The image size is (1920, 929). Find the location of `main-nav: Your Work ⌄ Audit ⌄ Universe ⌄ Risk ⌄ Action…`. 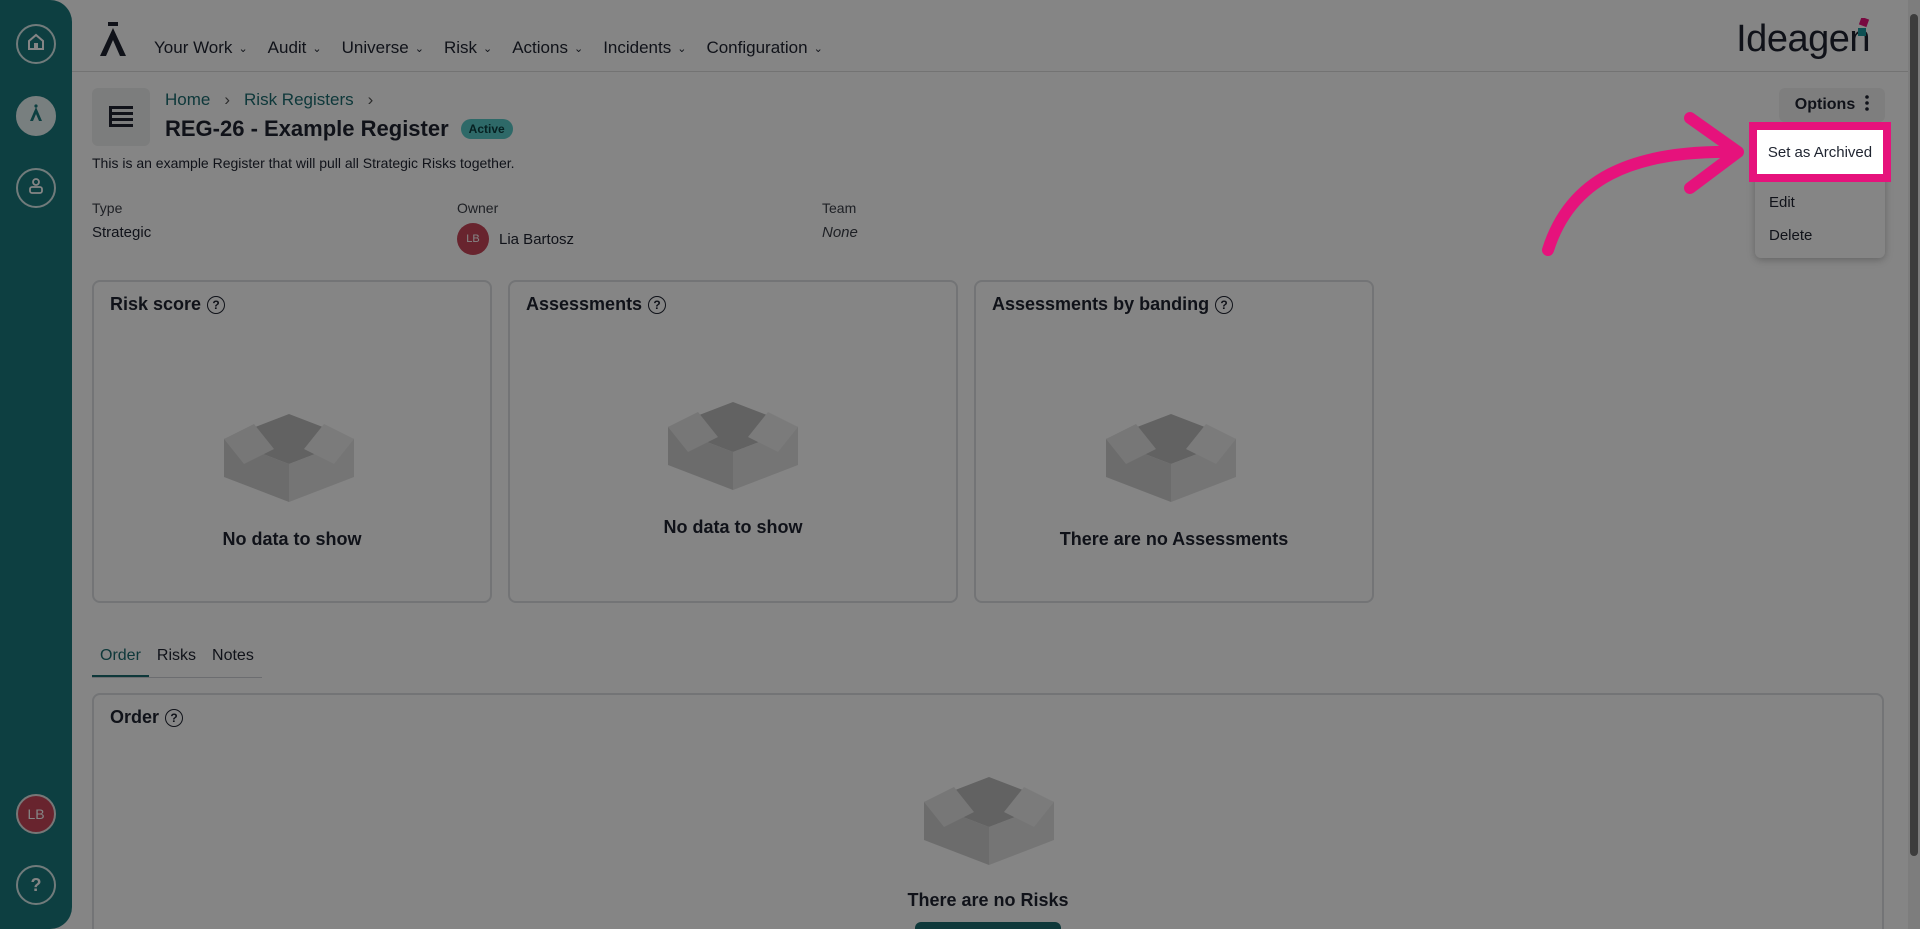

main-nav: Your Work ⌄ Audit ⌄ Universe ⌄ Risk ⌄ Action… is located at coordinates (498, 48).